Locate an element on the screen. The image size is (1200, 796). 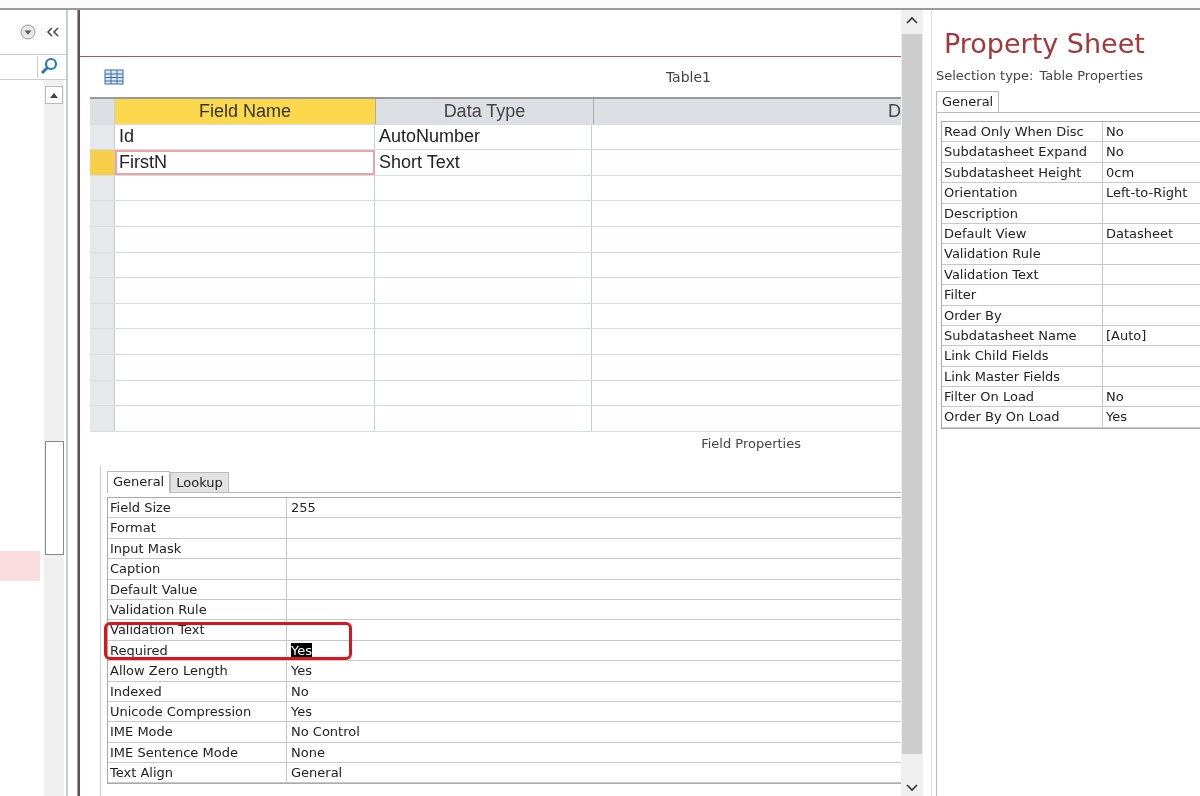
column-header: Data Type is located at coordinates (485, 111).